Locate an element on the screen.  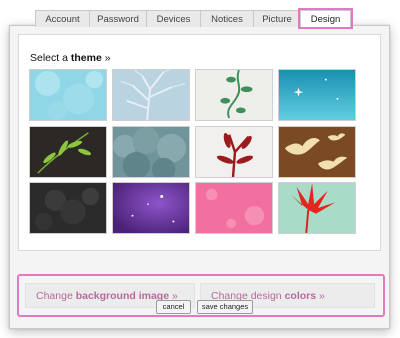
theme-thumb-dark-grey-foliage is located at coordinates (68, 208).